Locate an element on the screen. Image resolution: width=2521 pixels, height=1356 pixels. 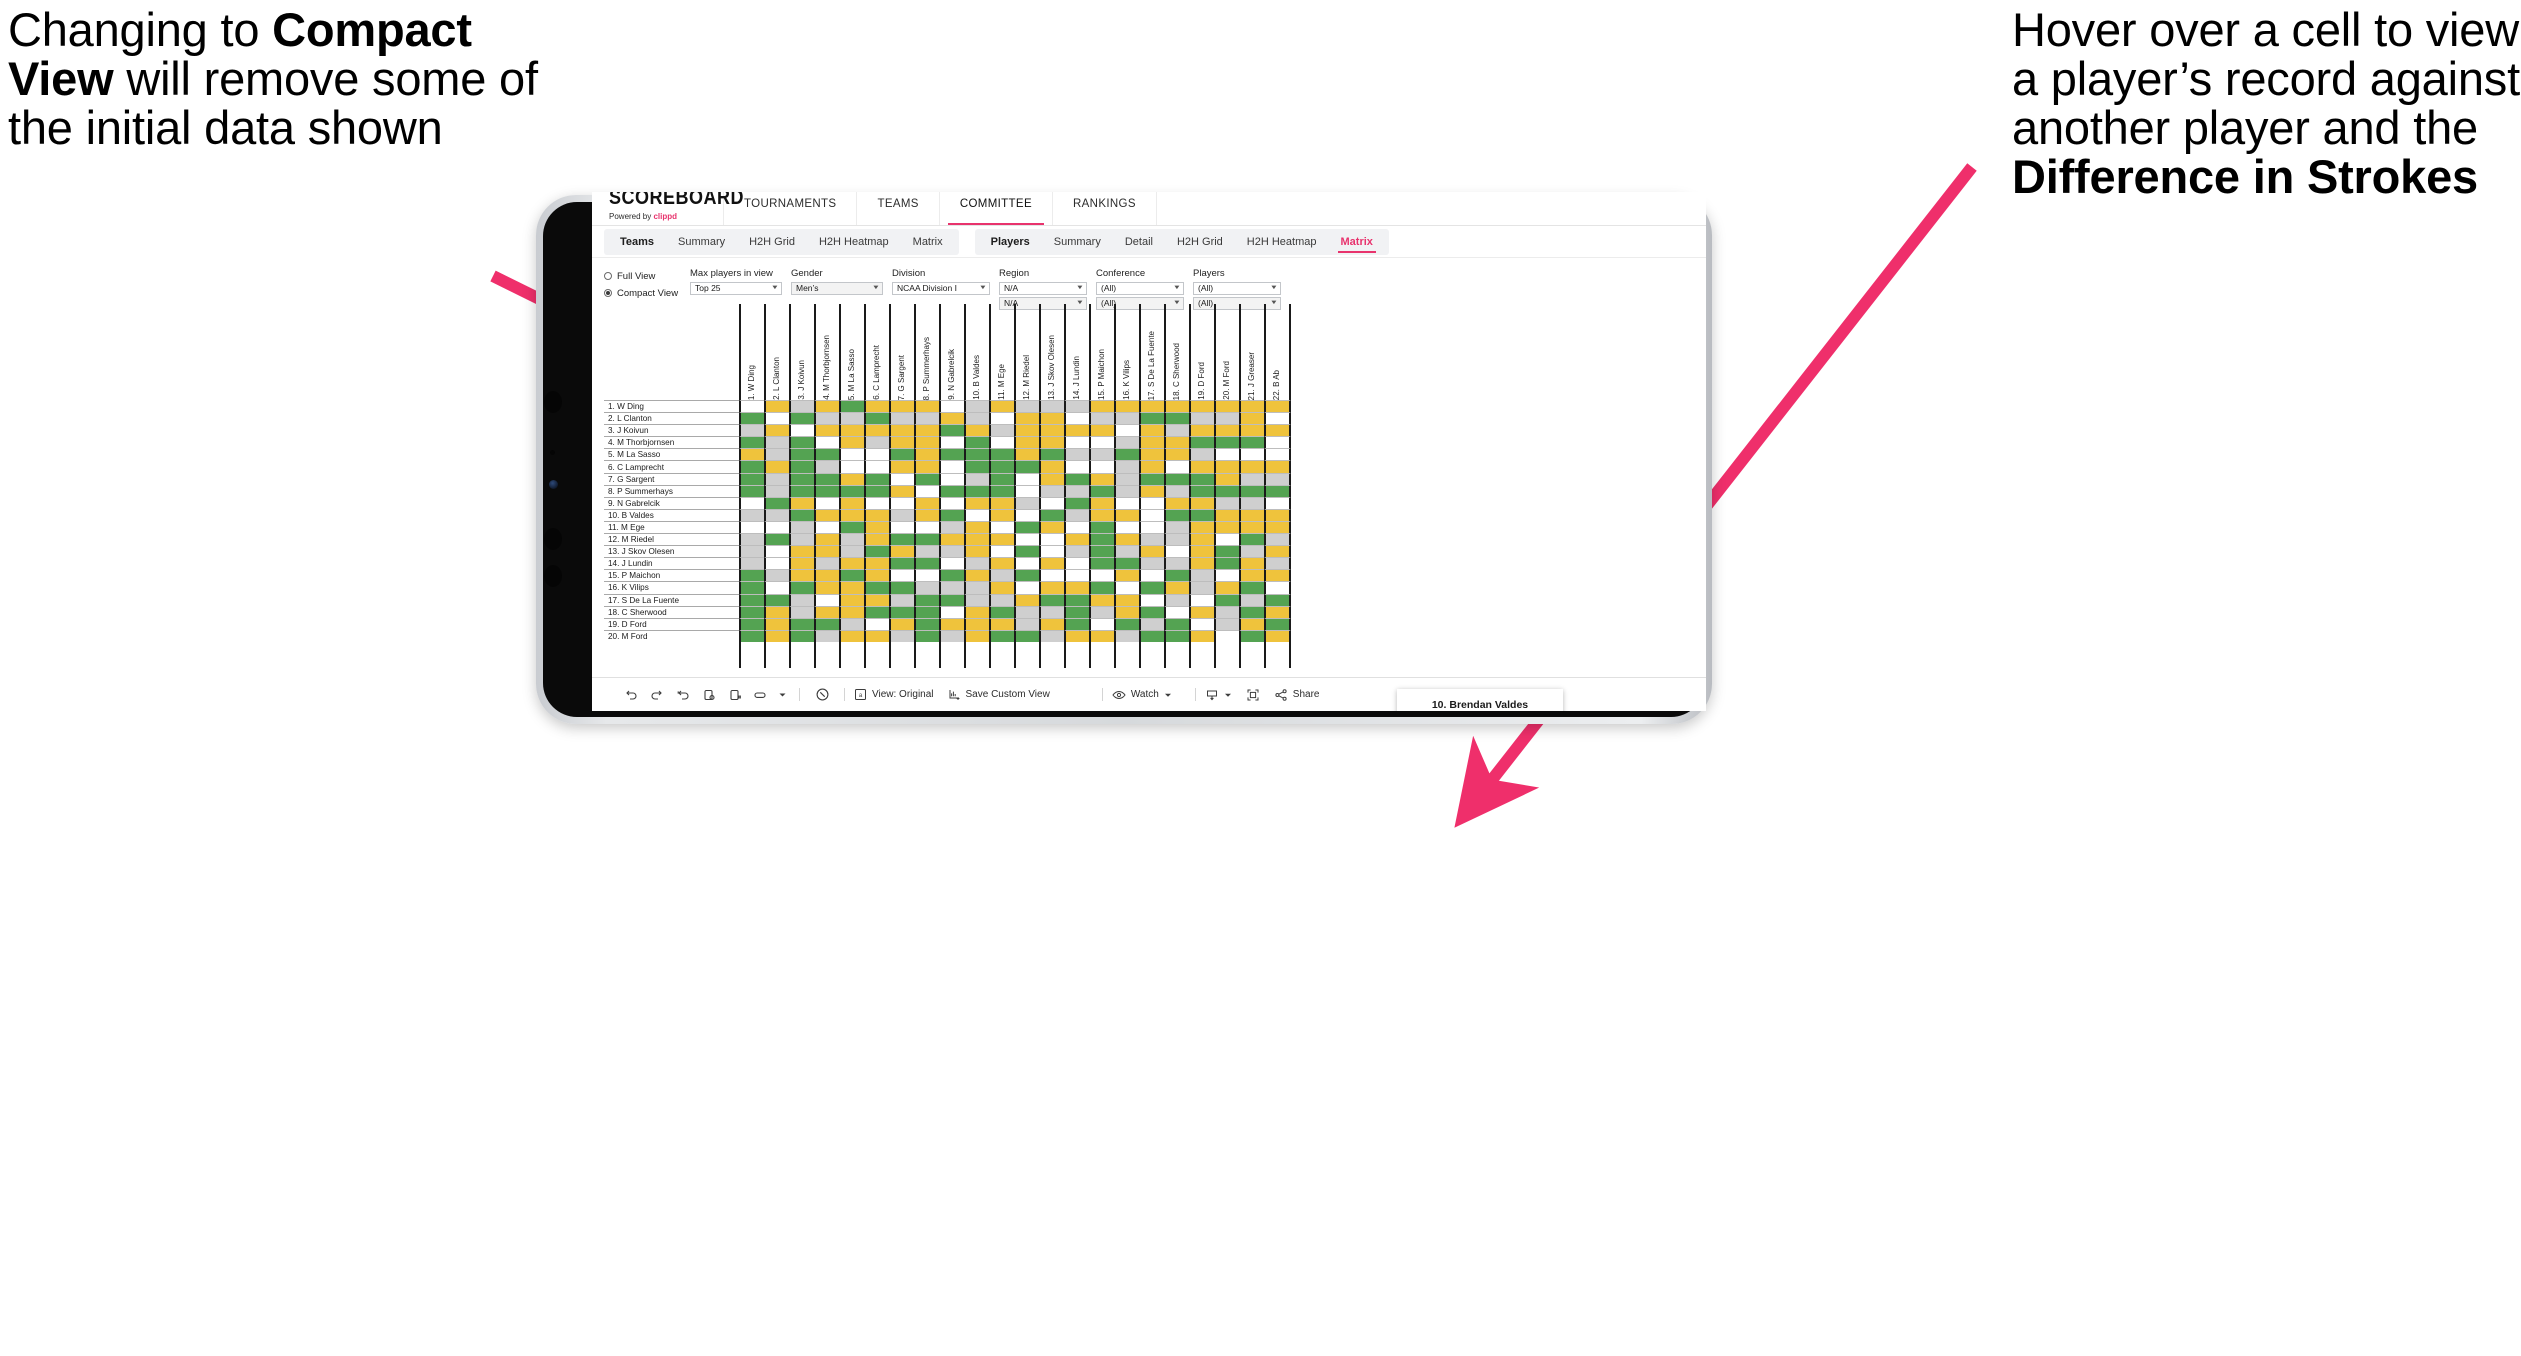
watch-button: Watch is located at coordinates (1142, 695).